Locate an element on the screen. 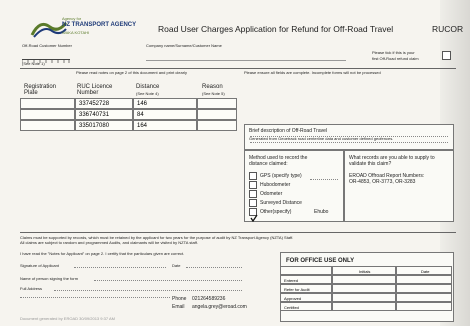 Image resolution: width=470 pixels, height=326 pixels. gps-label: GPS (specify type) is located at coordinates (281, 176).